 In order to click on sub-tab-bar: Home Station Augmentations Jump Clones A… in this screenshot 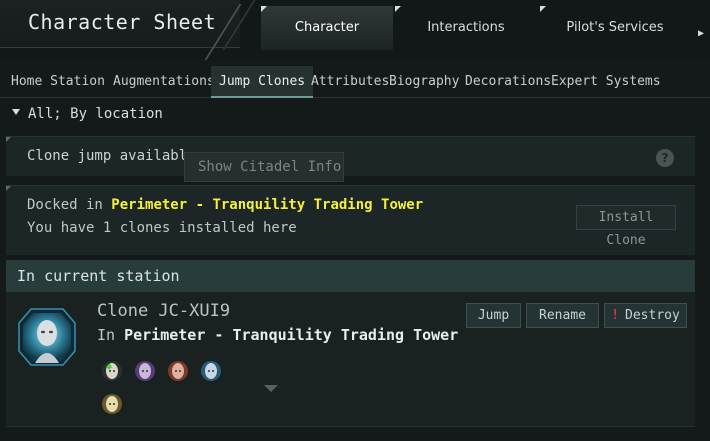, I will do `click(355, 82)`.